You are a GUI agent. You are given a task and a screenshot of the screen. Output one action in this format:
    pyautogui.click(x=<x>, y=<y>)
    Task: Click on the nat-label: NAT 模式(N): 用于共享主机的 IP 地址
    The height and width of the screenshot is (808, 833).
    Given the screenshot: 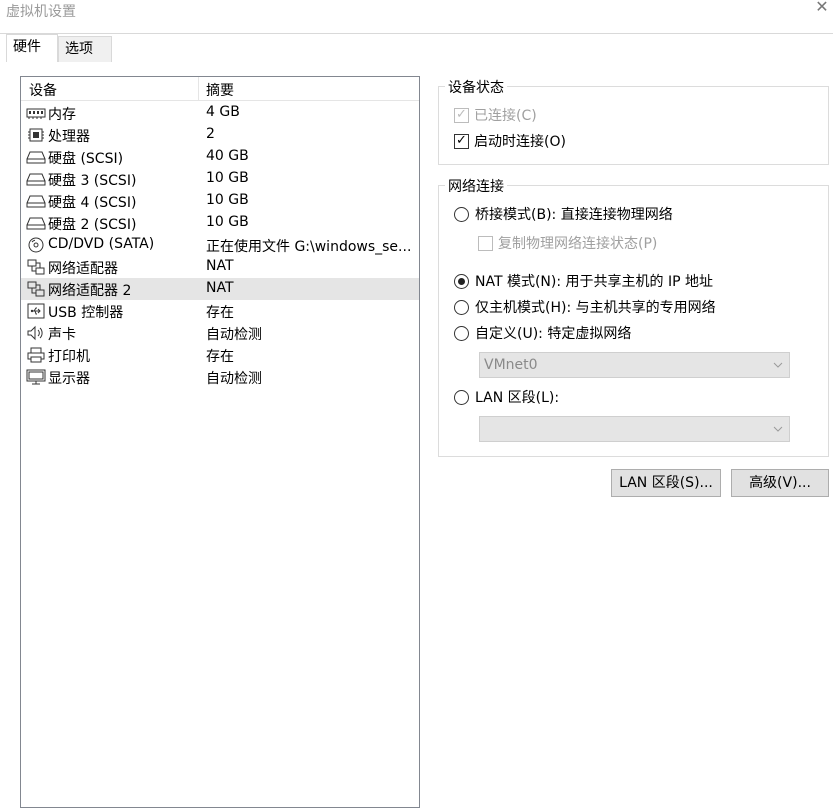 What is the action you would take?
    pyautogui.click(x=594, y=282)
    